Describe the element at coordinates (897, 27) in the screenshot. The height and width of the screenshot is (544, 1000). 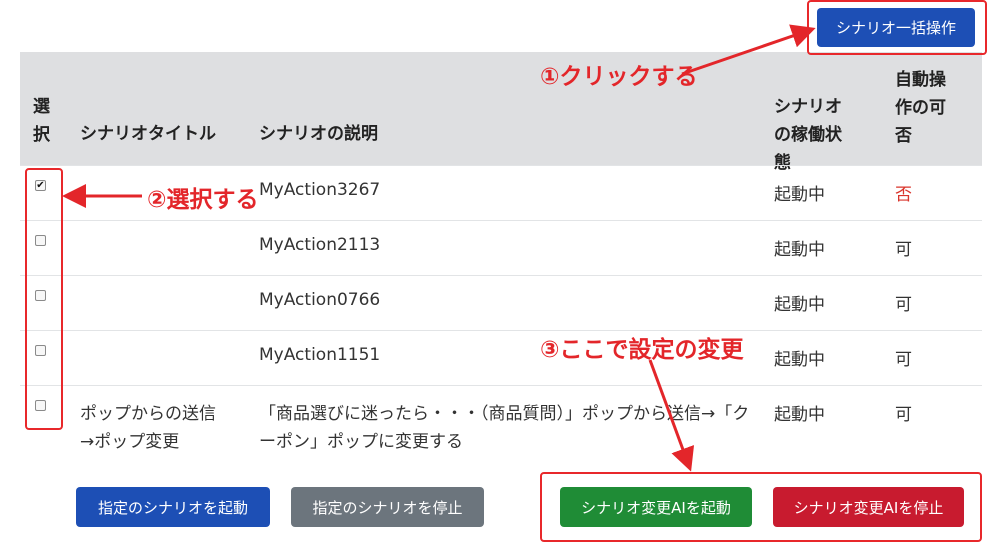
I see `highlight-bulk-button` at that location.